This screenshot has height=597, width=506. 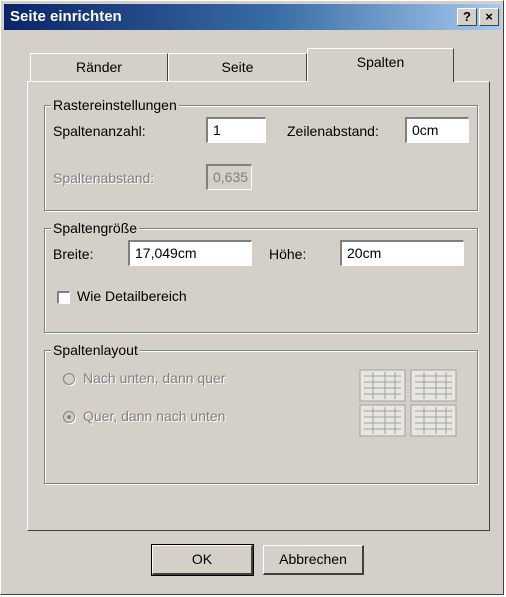 What do you see at coordinates (437, 130) in the screenshot?
I see `row-spacing-input: 0cm` at bounding box center [437, 130].